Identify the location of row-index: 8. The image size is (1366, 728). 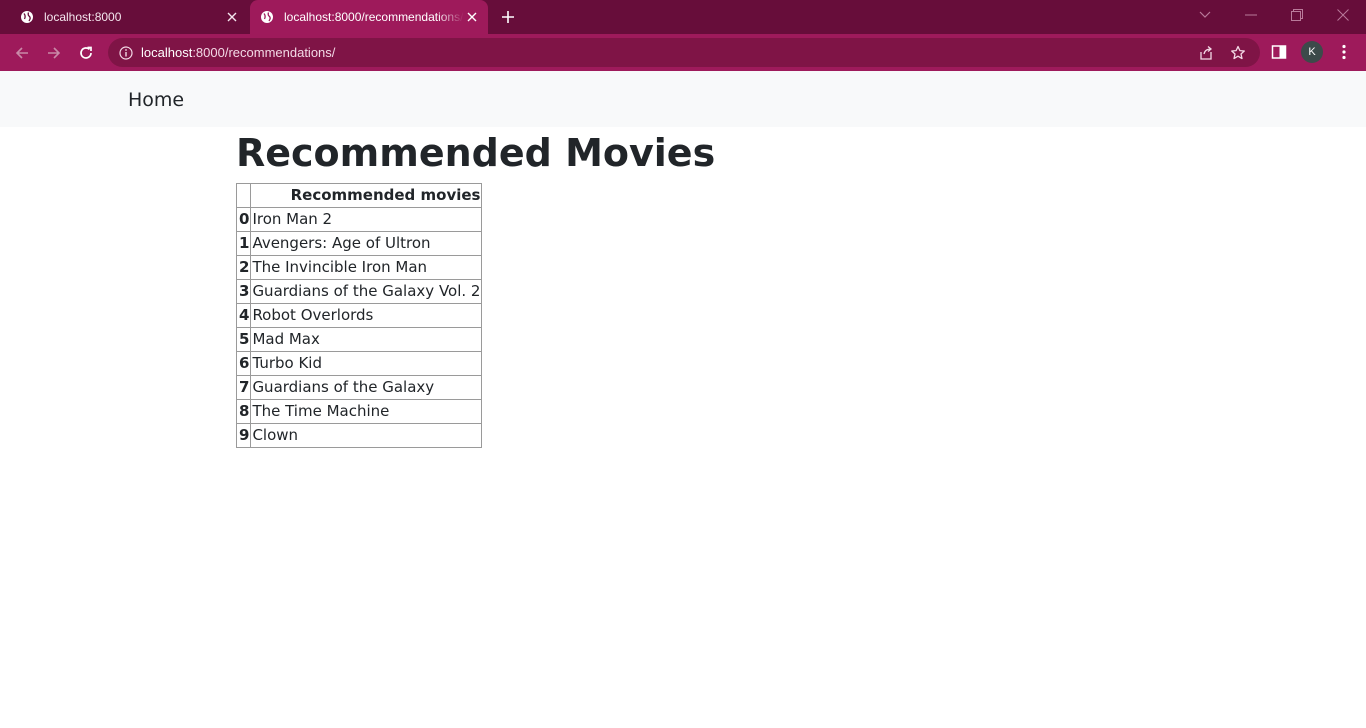
(243, 411).